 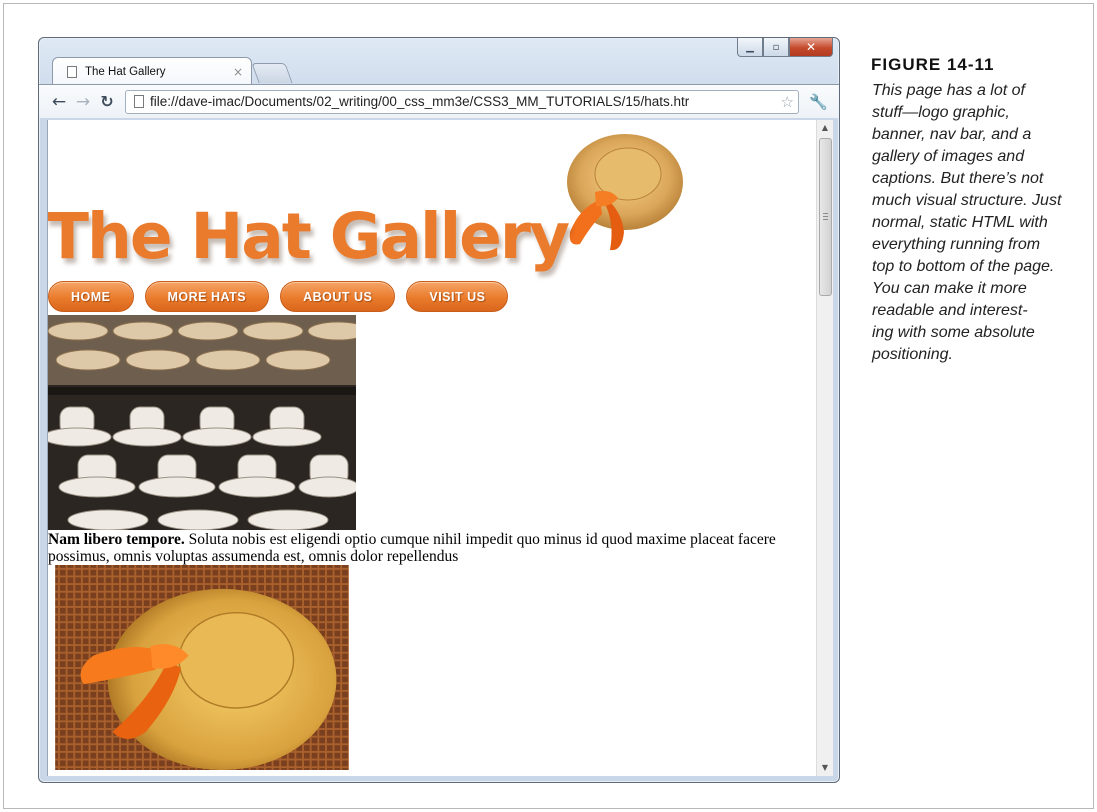 I want to click on minimize-icon: ▁, so click(x=750, y=47).